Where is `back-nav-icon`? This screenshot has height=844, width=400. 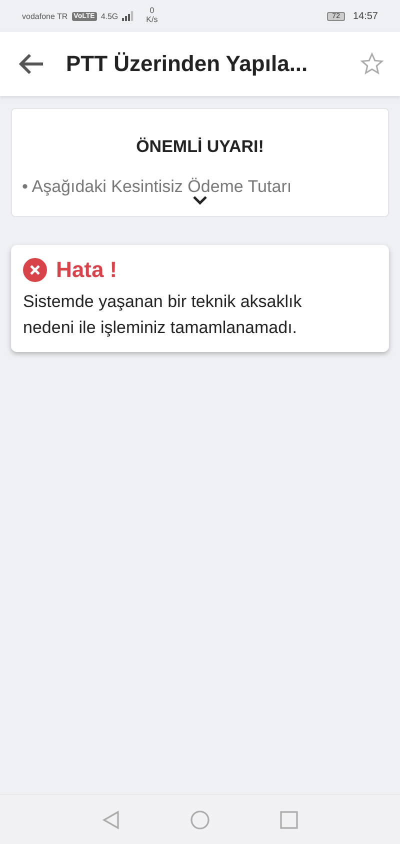
back-nav-icon is located at coordinates (111, 820).